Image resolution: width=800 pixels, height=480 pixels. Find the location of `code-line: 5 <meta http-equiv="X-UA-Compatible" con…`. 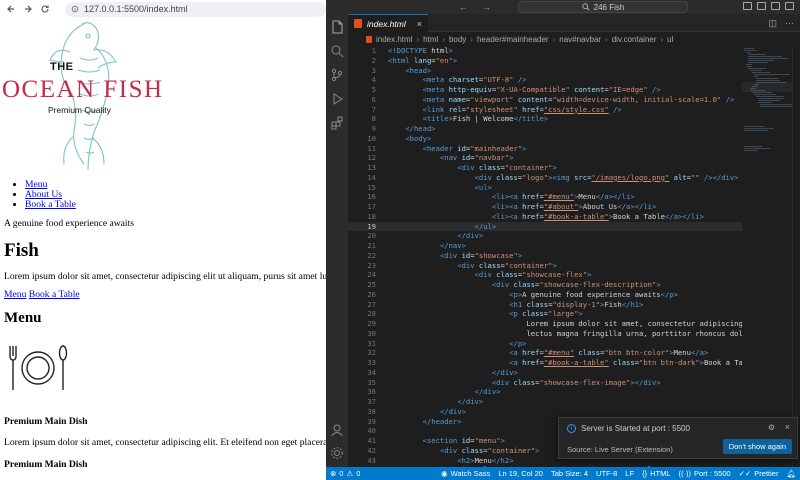

code-line: 5 <meta http-equiv="X-UA-Compatible" con… is located at coordinates (545, 90).